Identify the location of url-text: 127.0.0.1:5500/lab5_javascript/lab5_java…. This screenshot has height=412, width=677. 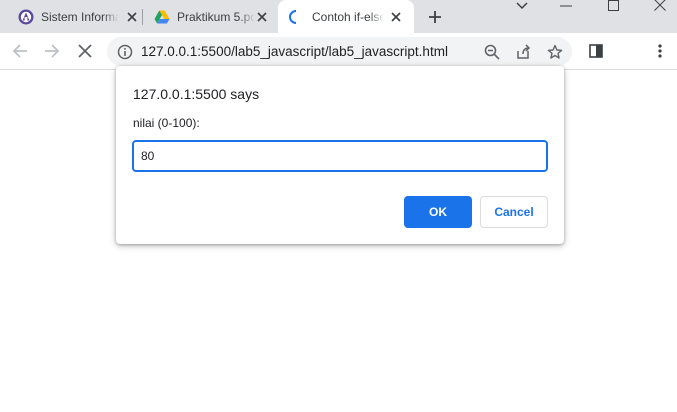
(294, 51).